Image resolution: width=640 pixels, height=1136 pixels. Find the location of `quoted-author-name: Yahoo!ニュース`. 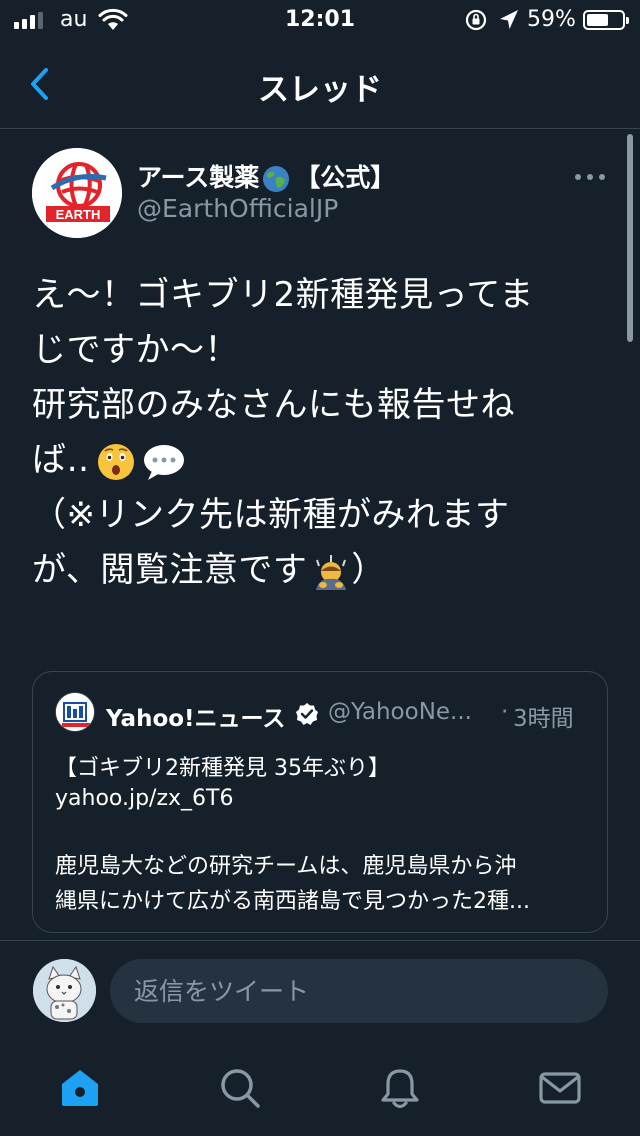

quoted-author-name: Yahoo!ニュース is located at coordinates (196, 719).